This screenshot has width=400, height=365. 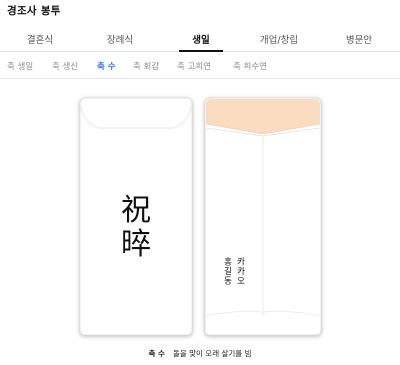 I want to click on active-tab-indicator, so click(x=201, y=51).